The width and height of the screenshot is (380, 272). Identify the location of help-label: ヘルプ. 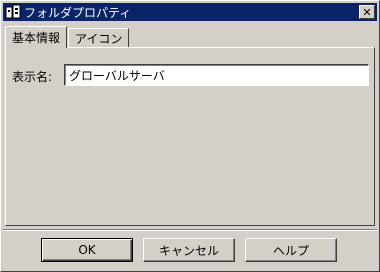
(290, 250).